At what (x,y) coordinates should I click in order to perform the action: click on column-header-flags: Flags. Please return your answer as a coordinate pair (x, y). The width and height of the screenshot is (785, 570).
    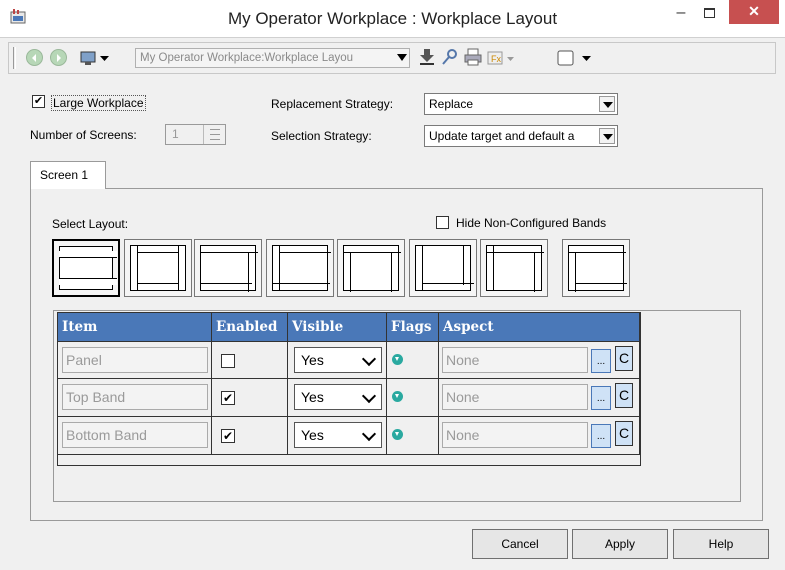
    Looking at the image, I should click on (413, 327).